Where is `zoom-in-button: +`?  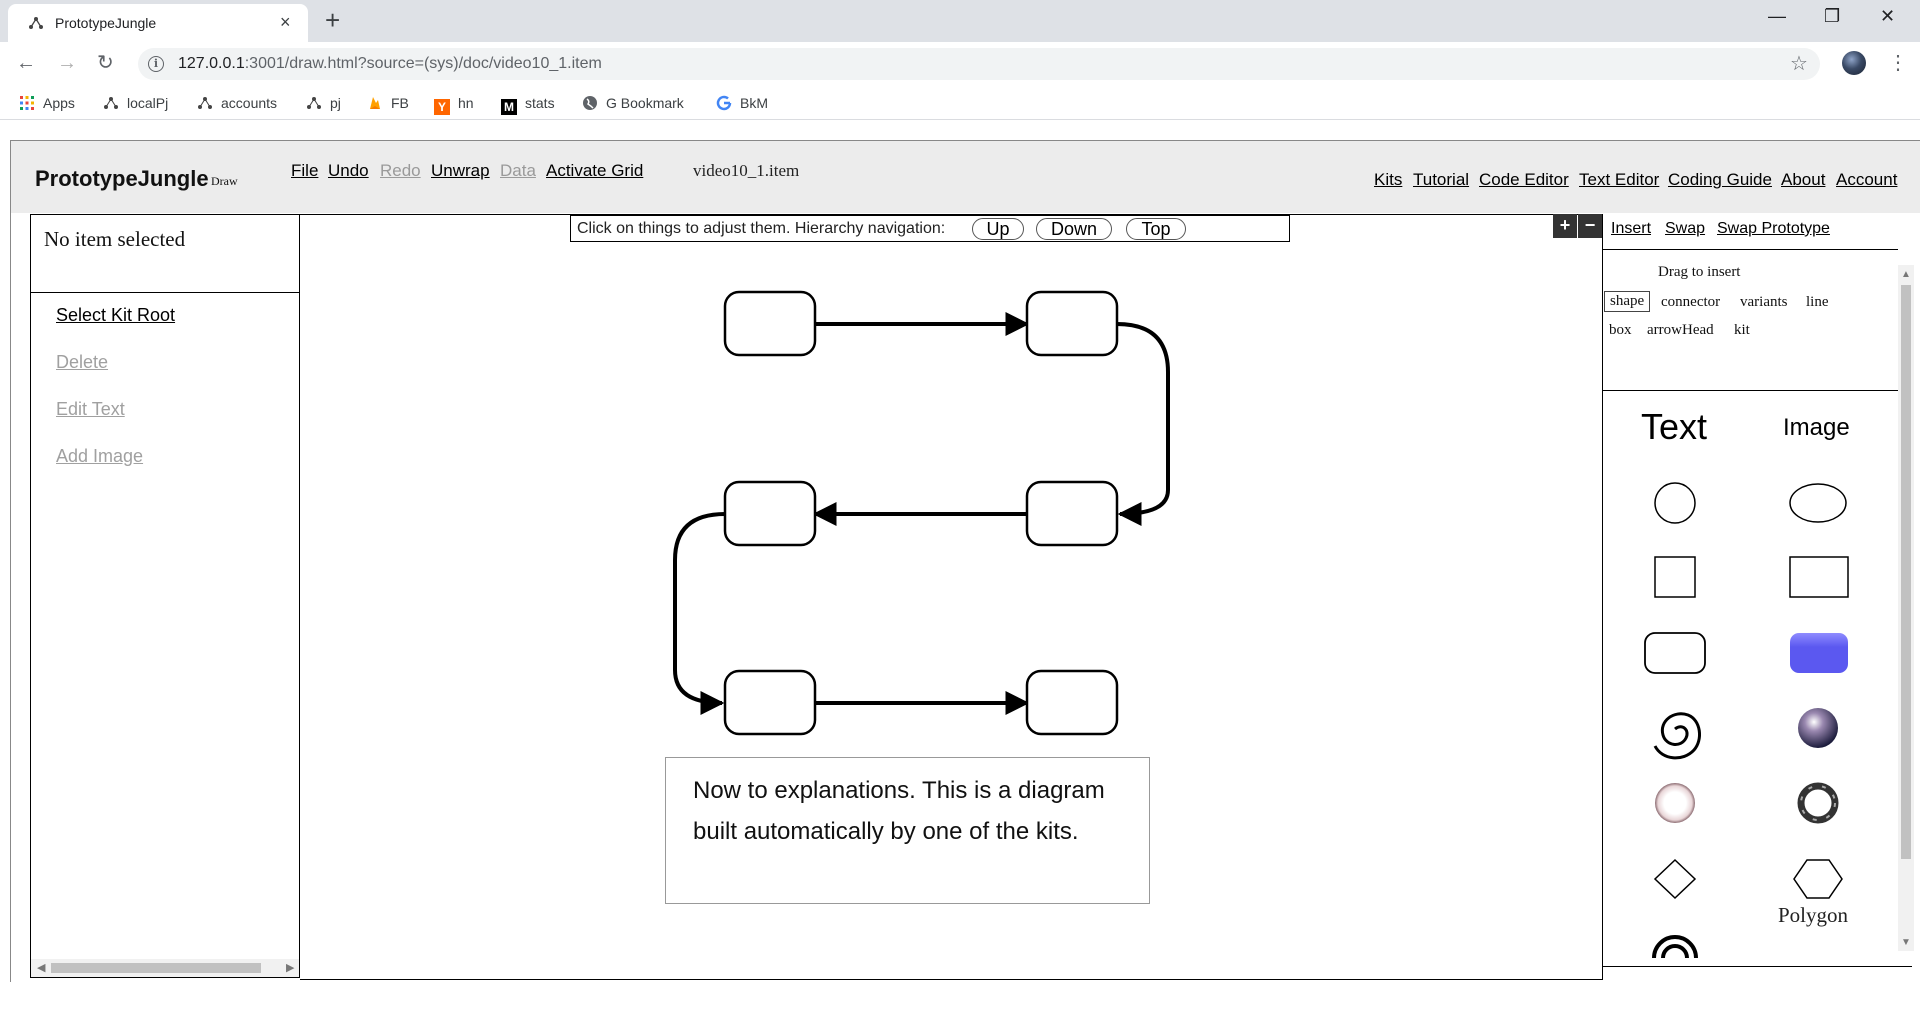 zoom-in-button: + is located at coordinates (1565, 226).